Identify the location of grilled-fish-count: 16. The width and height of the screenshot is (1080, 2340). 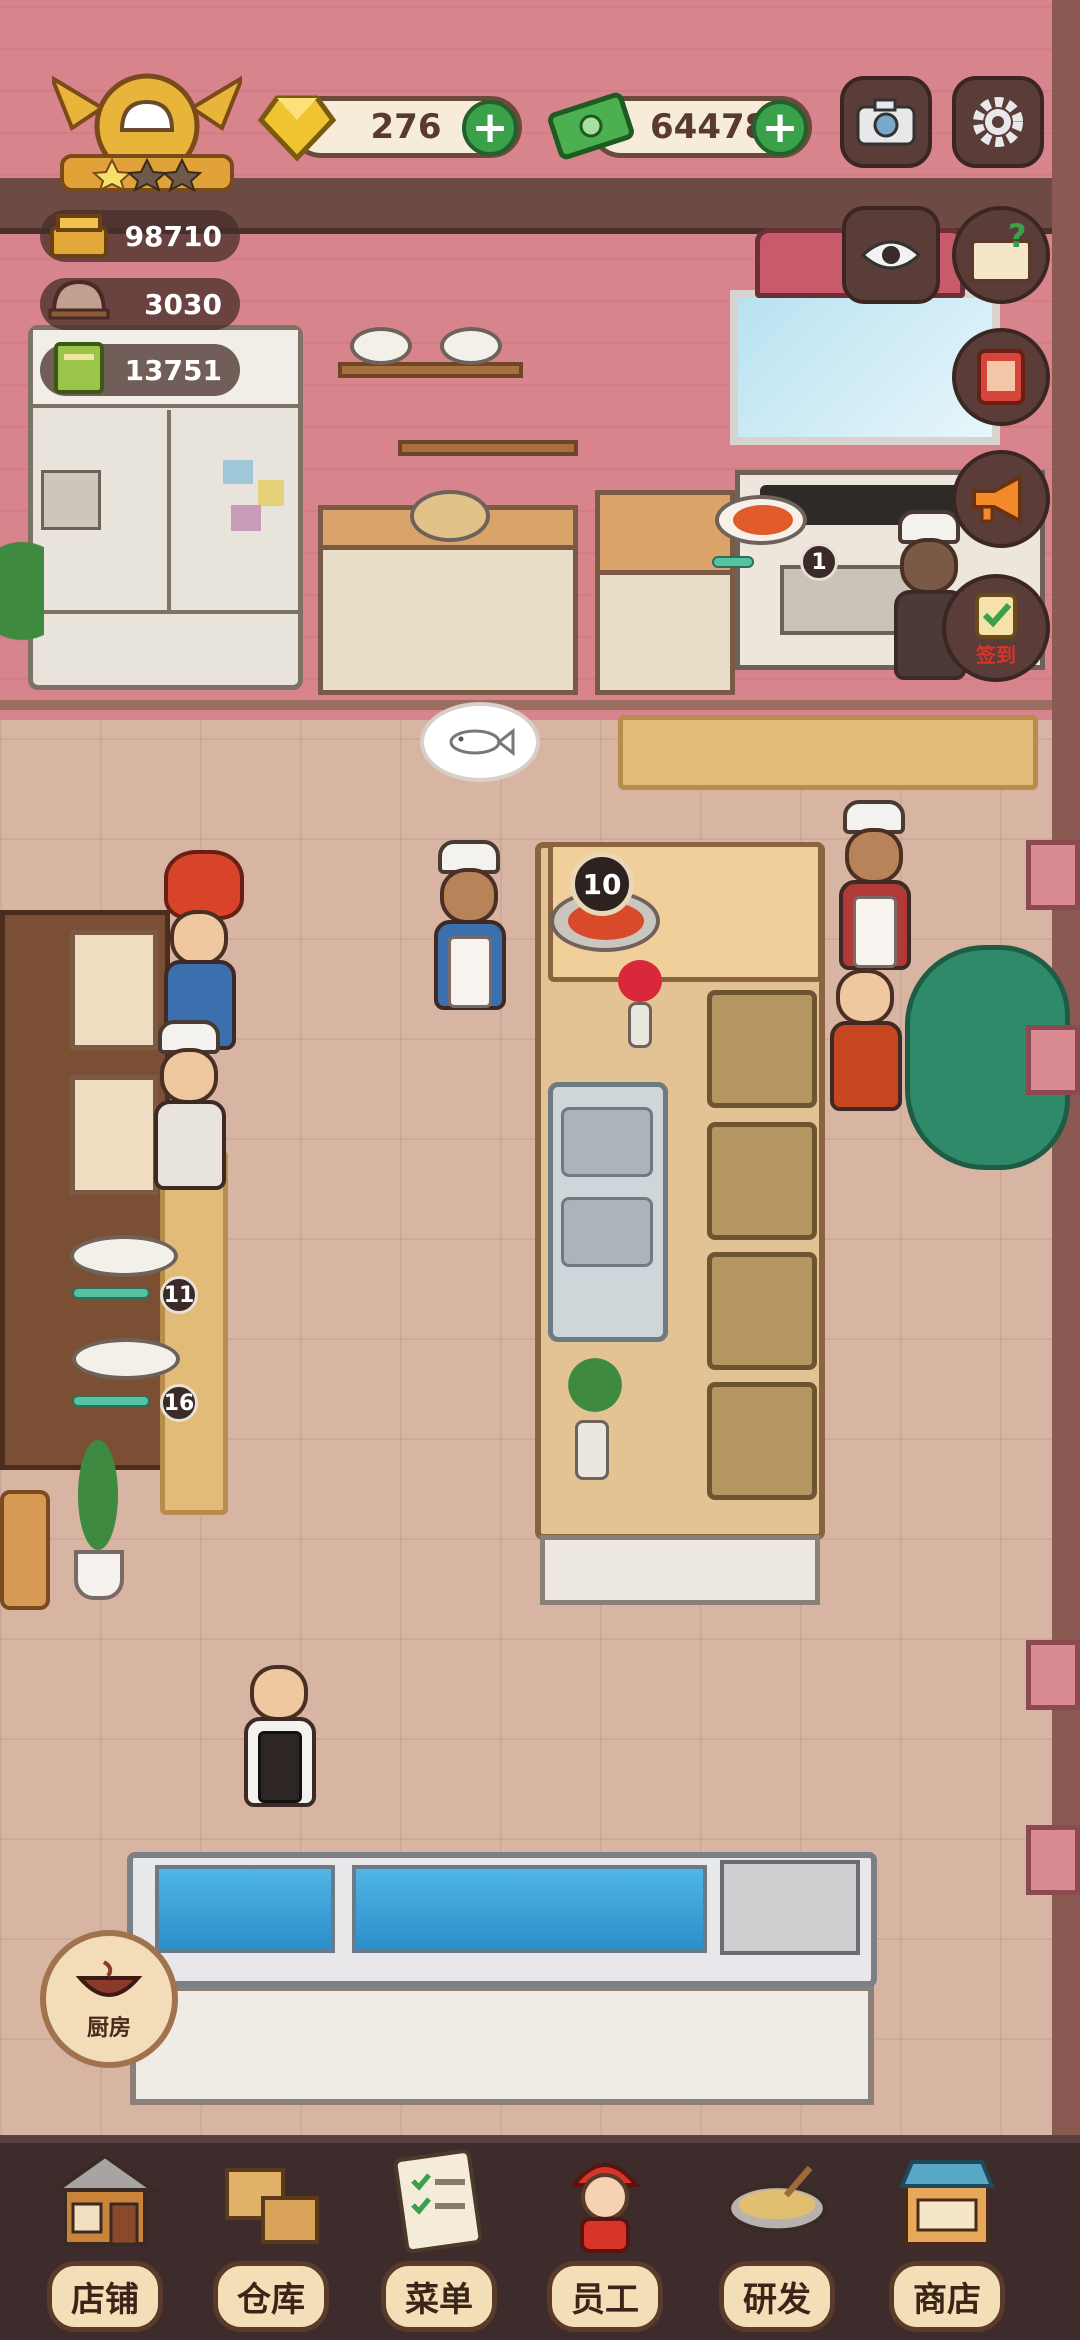
(179, 1403).